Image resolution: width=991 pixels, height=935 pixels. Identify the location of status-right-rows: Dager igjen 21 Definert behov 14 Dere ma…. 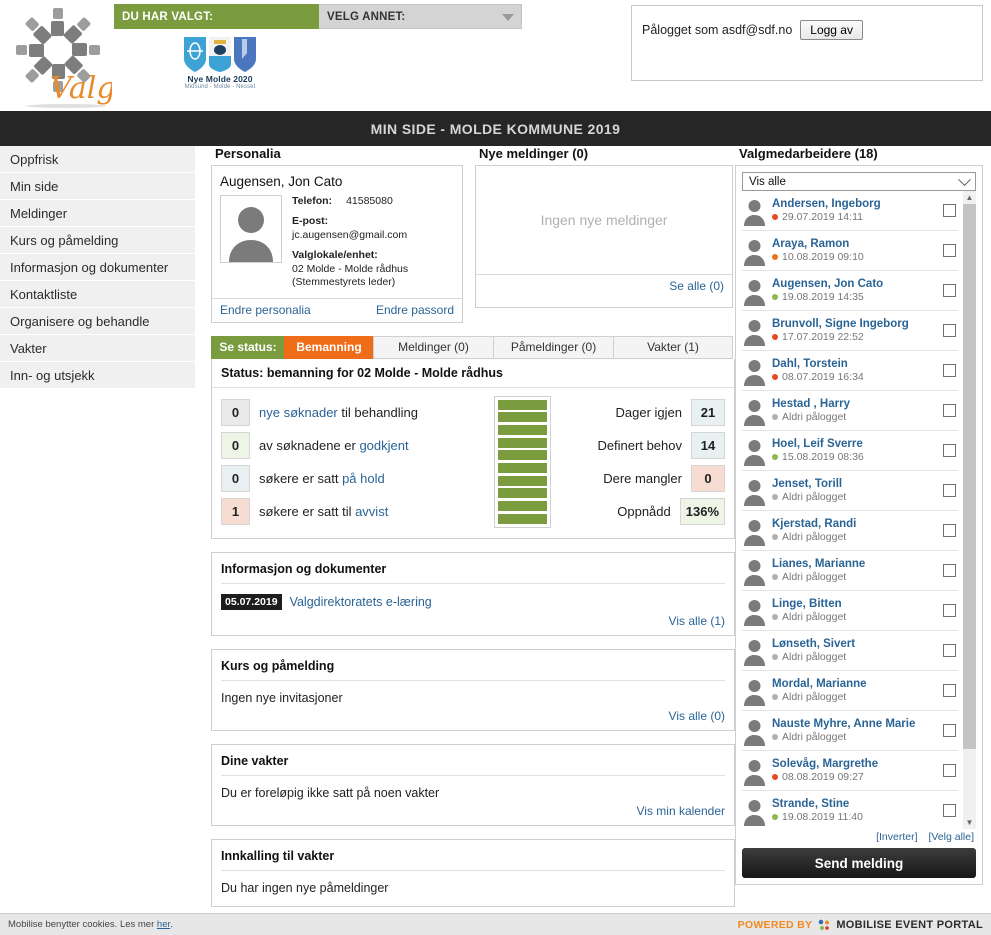
(642, 462).